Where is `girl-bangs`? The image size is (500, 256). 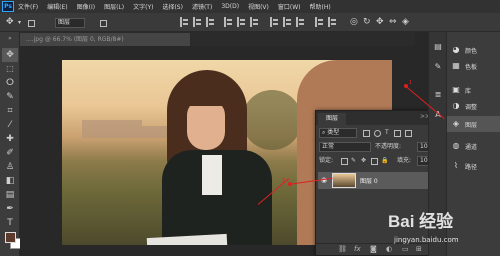
girl-bangs is located at coordinates (208, 93).